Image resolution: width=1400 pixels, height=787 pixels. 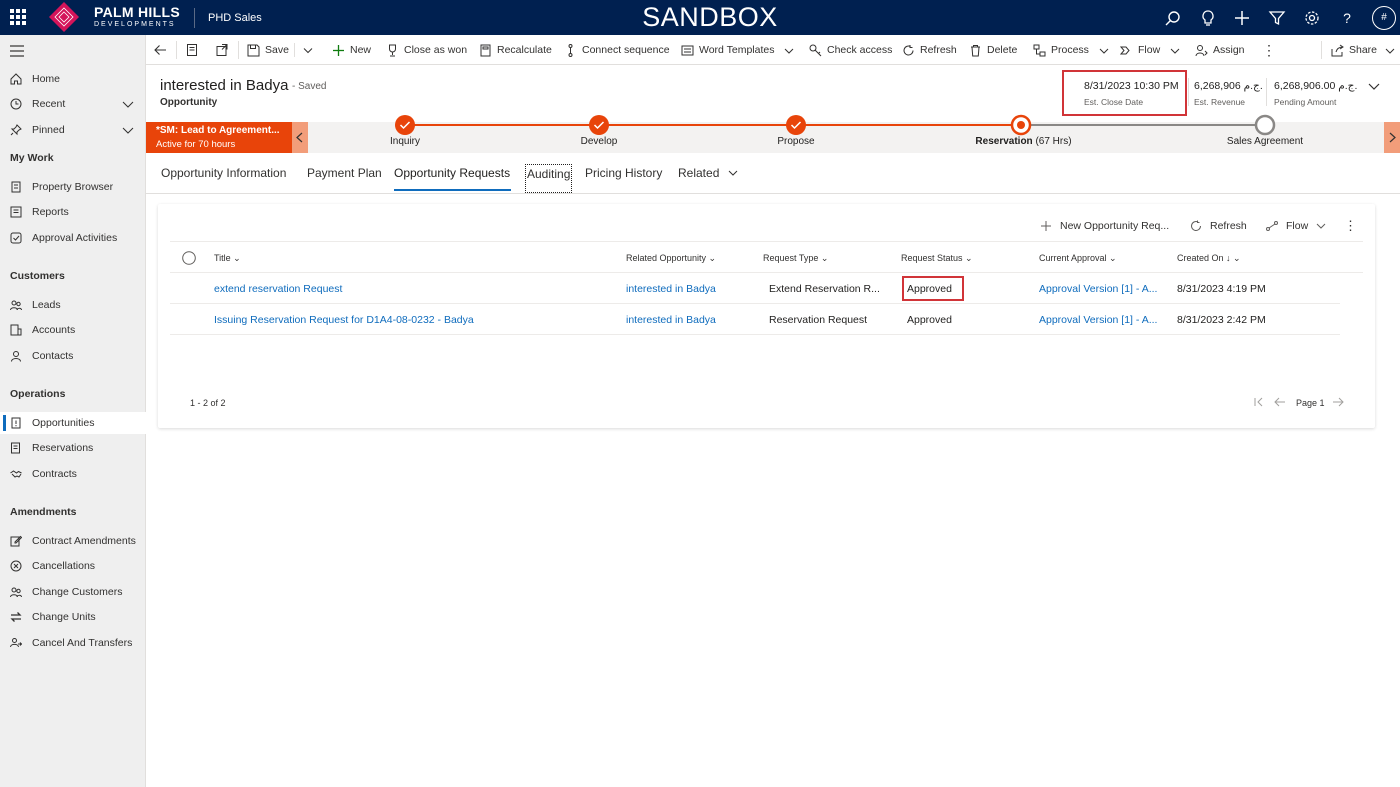 What do you see at coordinates (708, 173) in the screenshot?
I see `tab-related: Related` at bounding box center [708, 173].